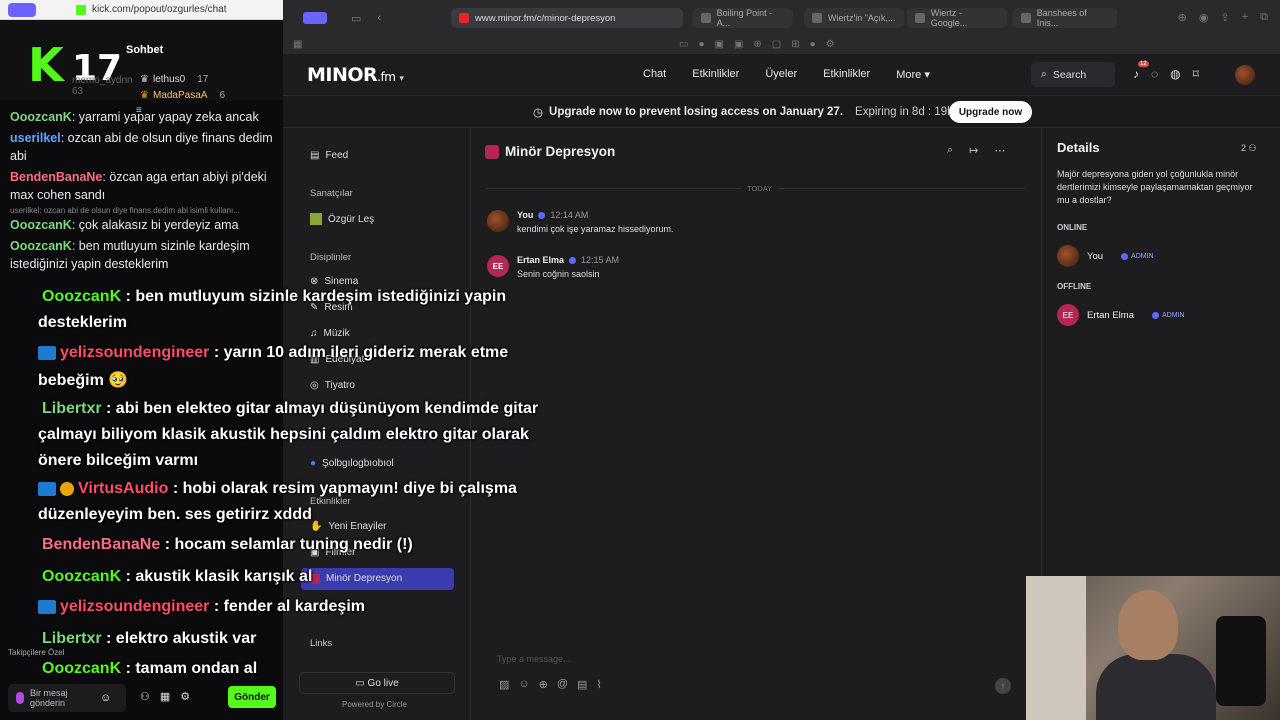  Describe the element at coordinates (332, 385) in the screenshot. I see `sidebar-item-tiyatro: ◎ Tiyatro` at that location.